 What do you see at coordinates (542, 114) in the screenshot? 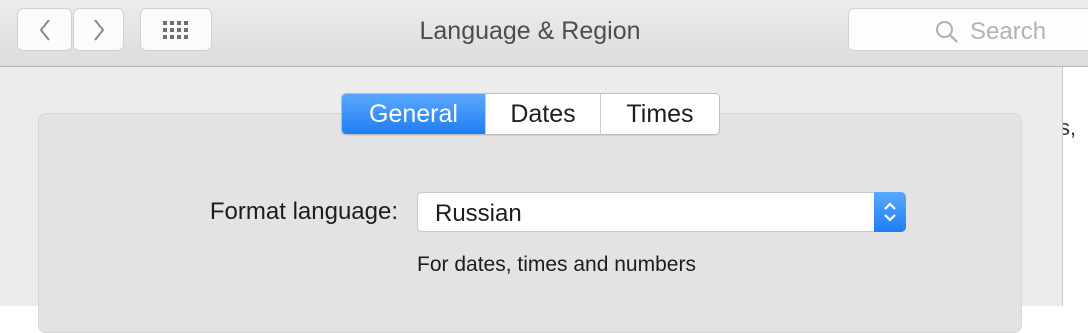
I see `tab-dates: Dates` at bounding box center [542, 114].